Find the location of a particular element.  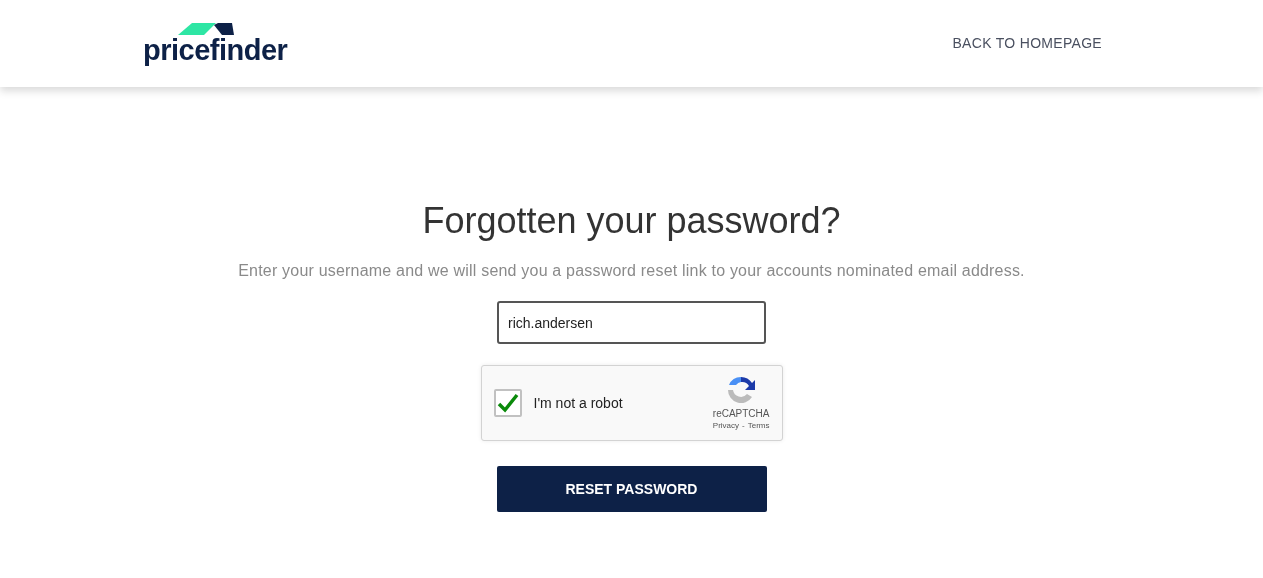

logo-text: pricefinder is located at coordinates (215, 49).